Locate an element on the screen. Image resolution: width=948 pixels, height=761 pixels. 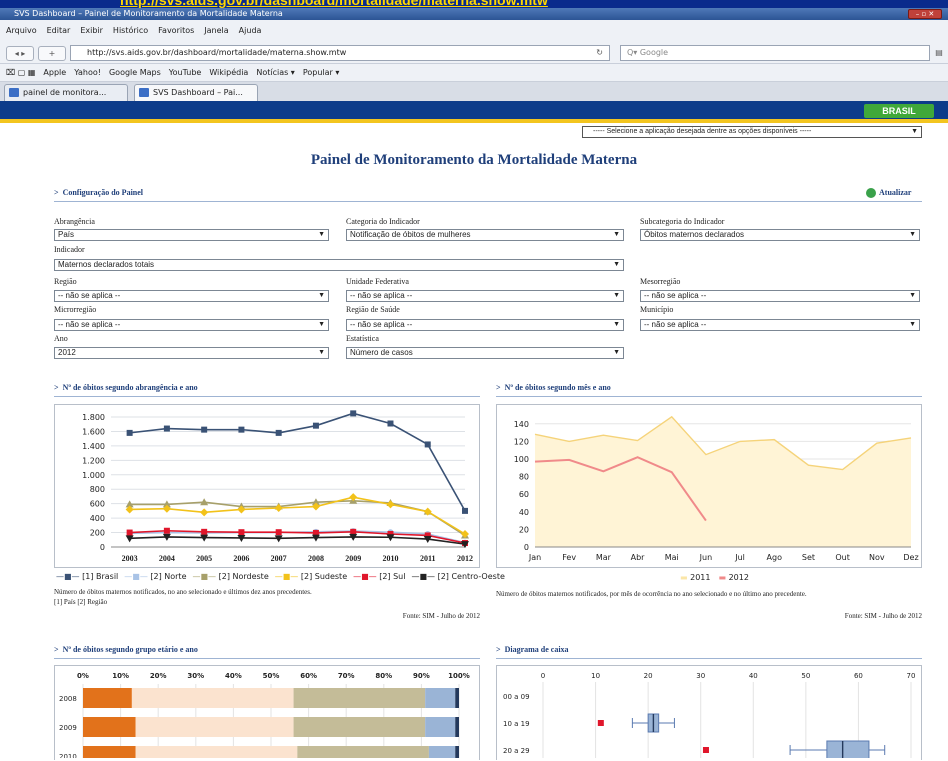
y-tick-label: 60 is located at coordinates (524, 494).